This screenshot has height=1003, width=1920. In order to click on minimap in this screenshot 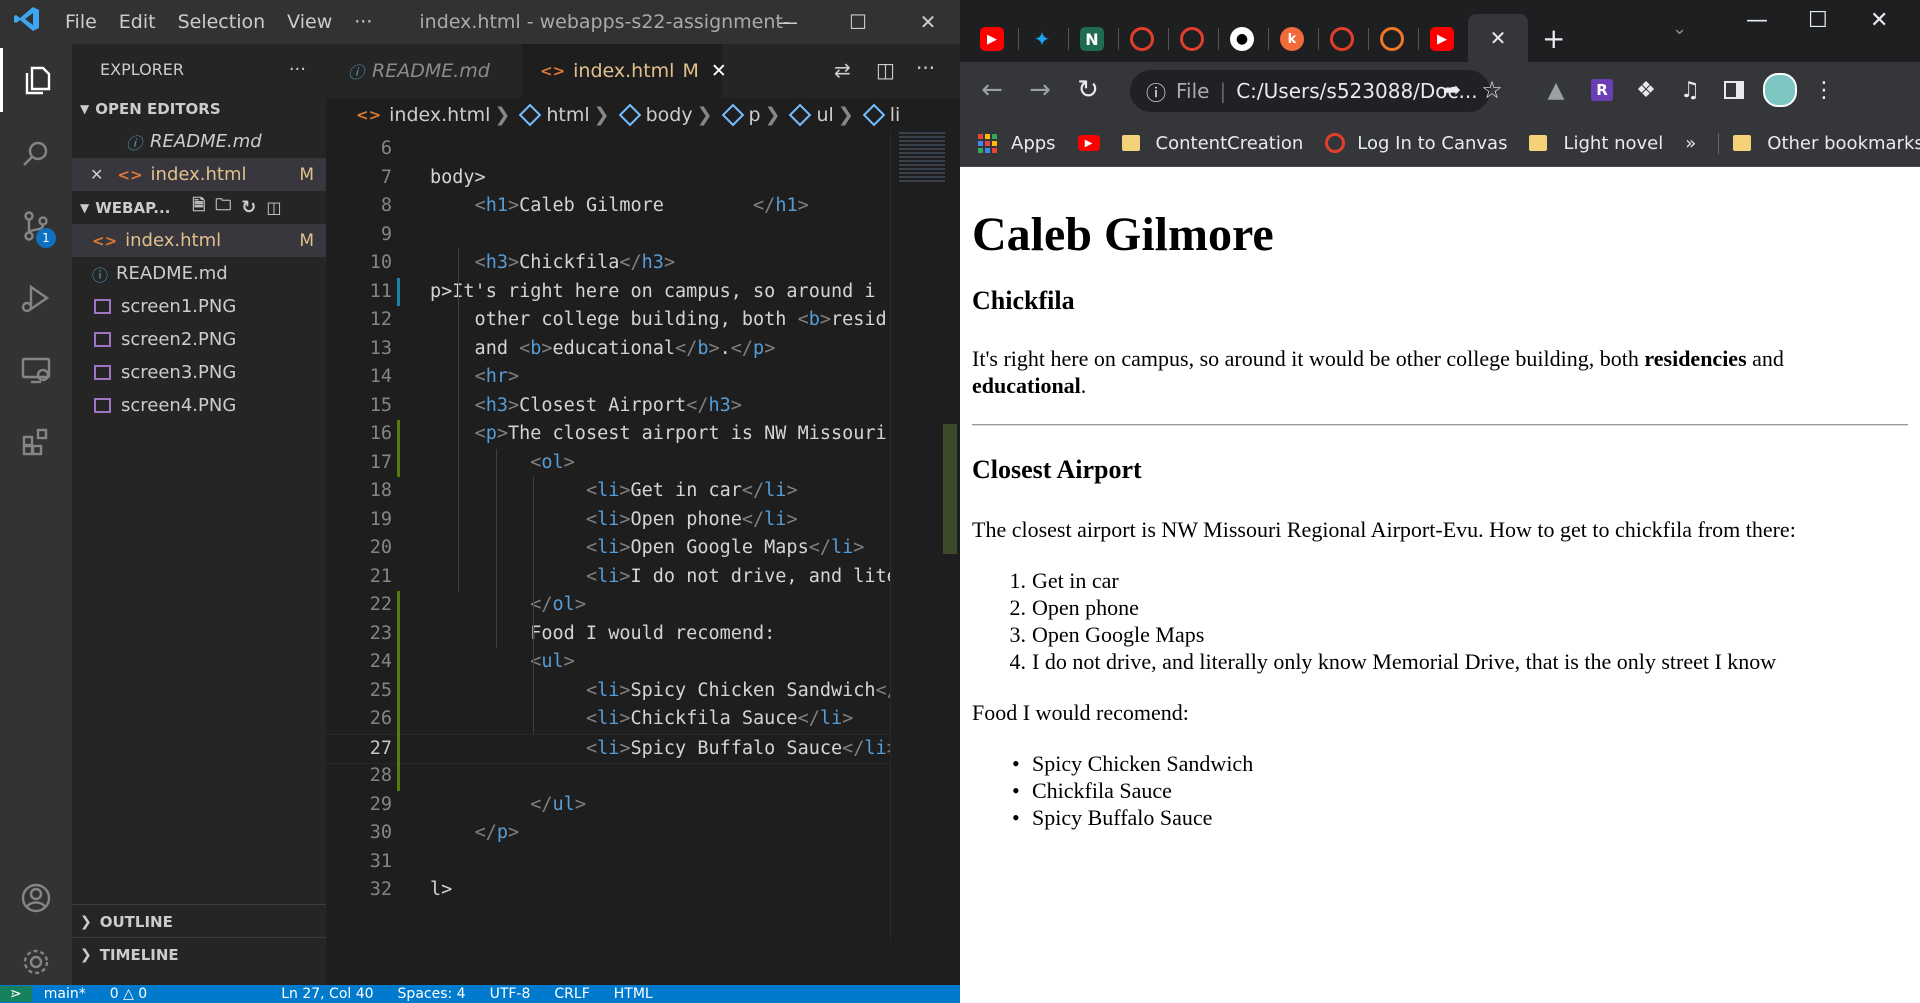, I will do `click(925, 536)`.